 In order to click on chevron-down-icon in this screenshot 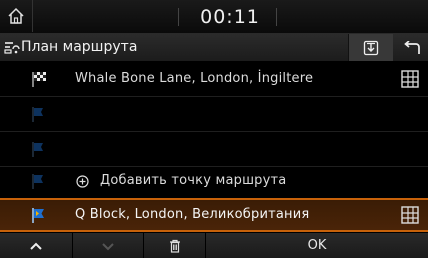, I will do `click(108, 246)`.